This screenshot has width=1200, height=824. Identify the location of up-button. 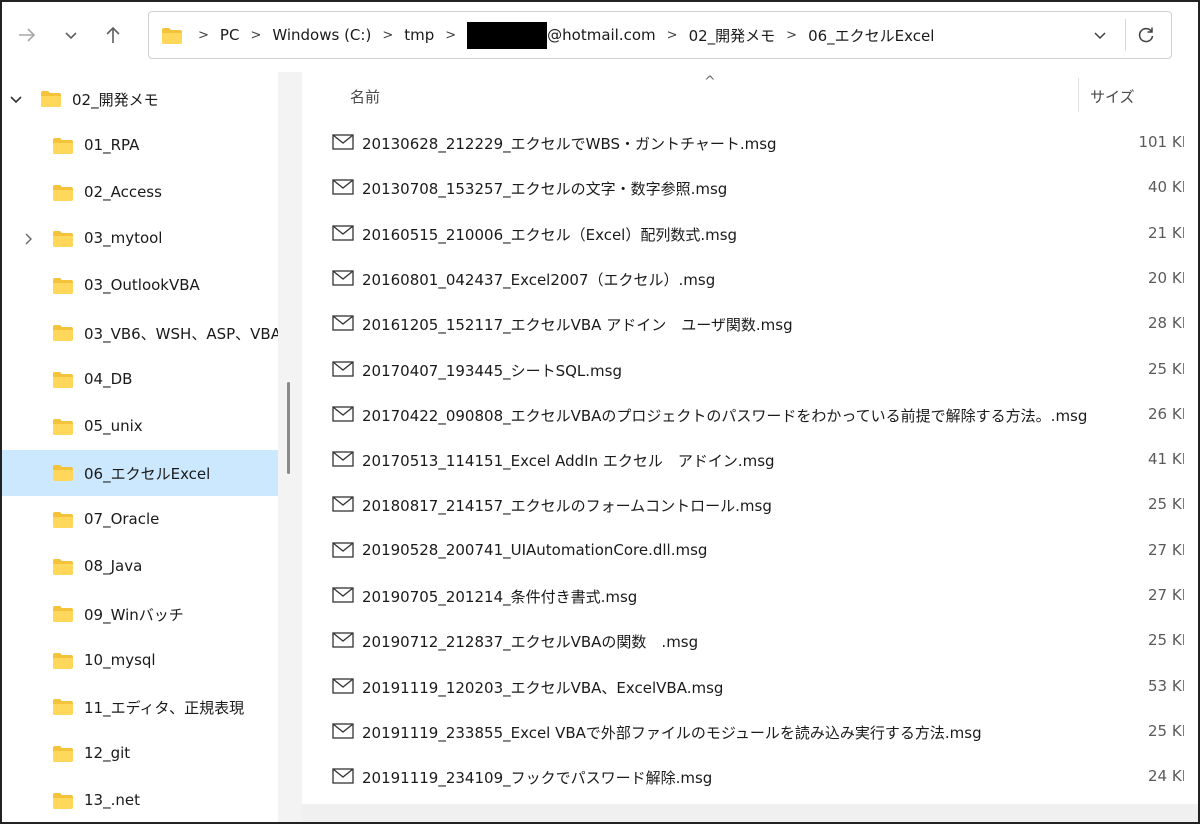
(113, 35).